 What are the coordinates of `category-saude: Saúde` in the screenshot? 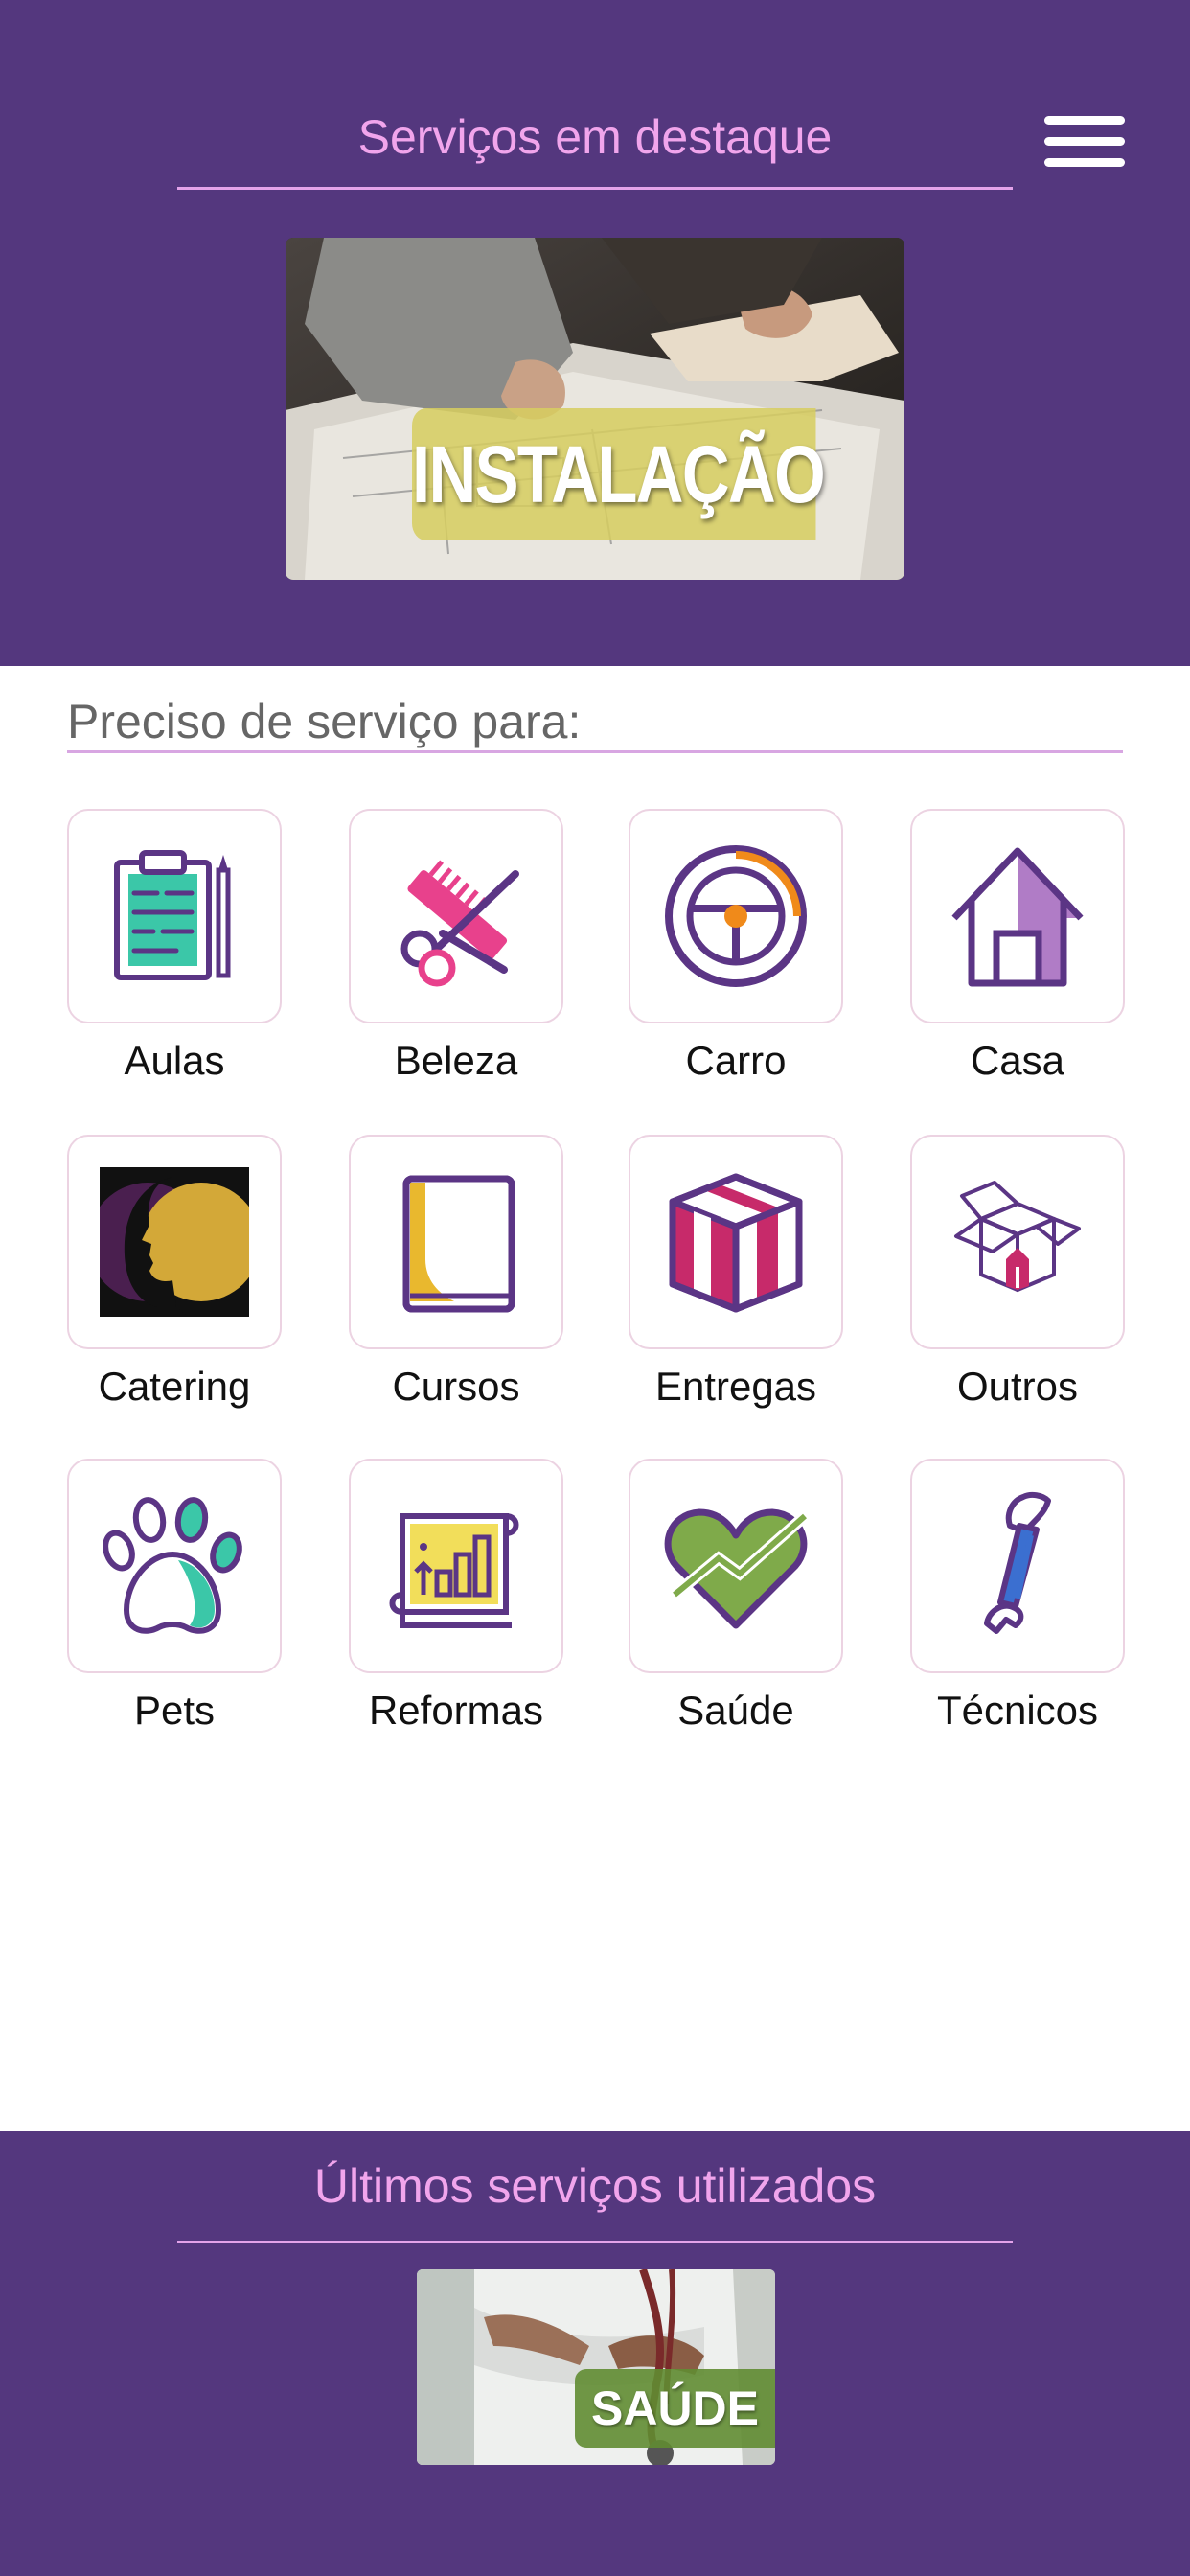 It's located at (770, 1602).